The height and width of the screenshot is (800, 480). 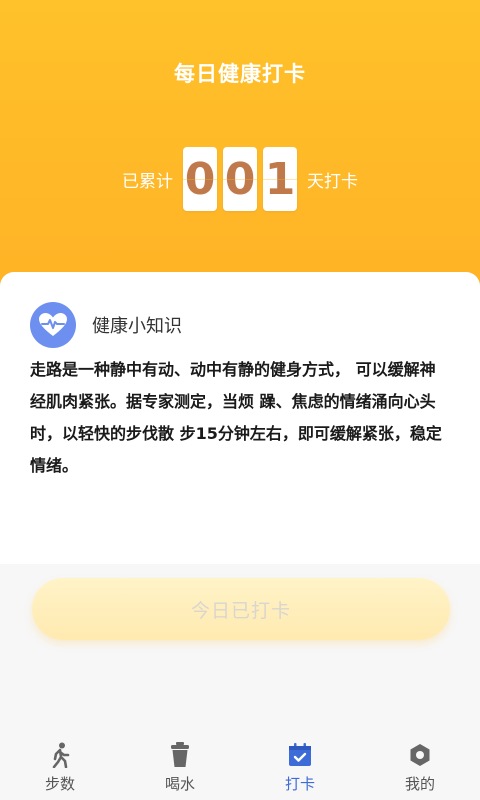 What do you see at coordinates (419, 784) in the screenshot?
I see `tab-label: 我的` at bounding box center [419, 784].